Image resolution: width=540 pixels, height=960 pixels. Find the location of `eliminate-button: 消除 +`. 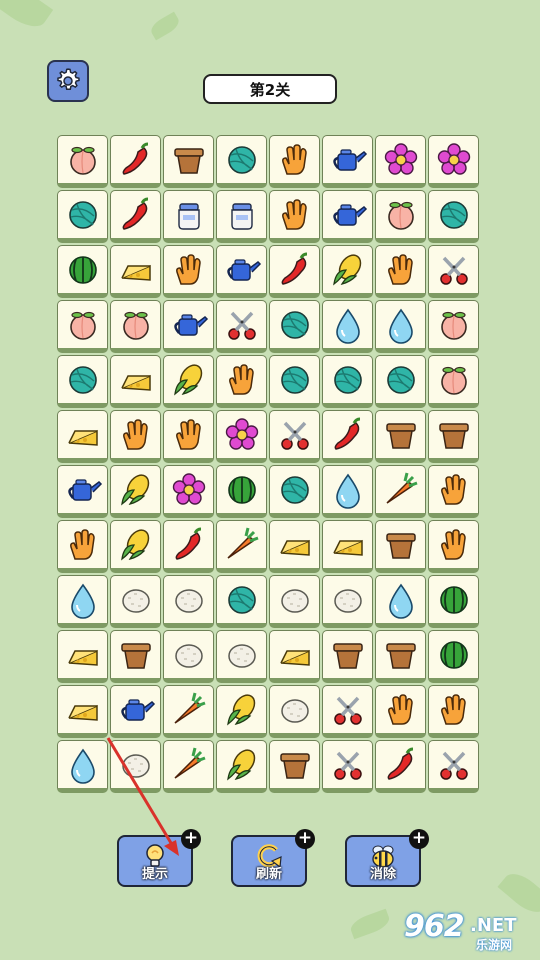

eliminate-button: 消除 + is located at coordinates (387, 858).